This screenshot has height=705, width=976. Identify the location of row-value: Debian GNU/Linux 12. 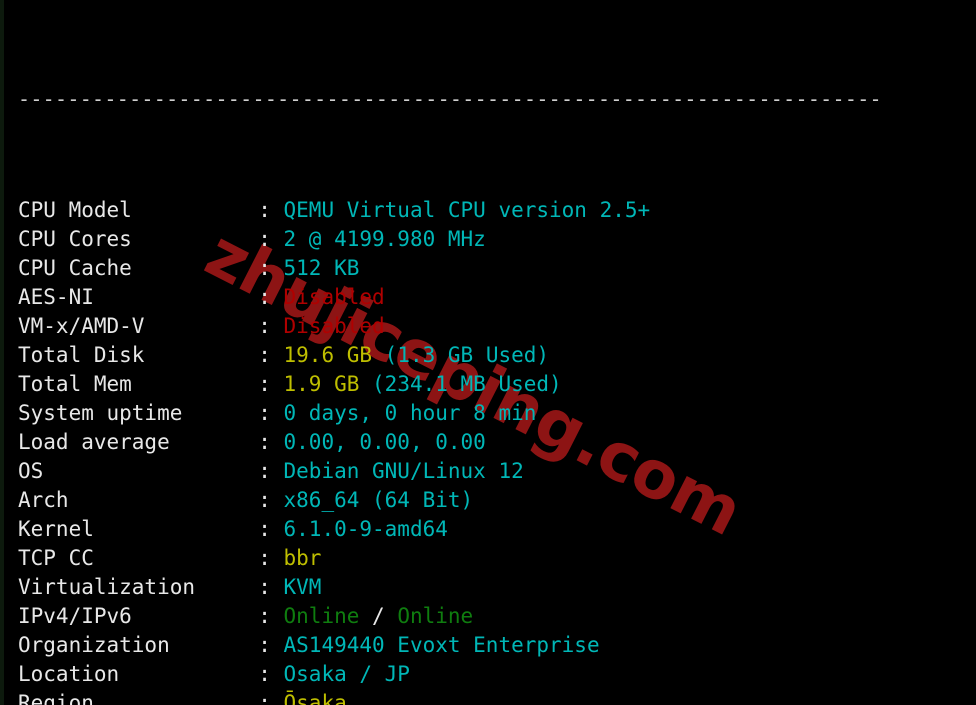
(403, 471).